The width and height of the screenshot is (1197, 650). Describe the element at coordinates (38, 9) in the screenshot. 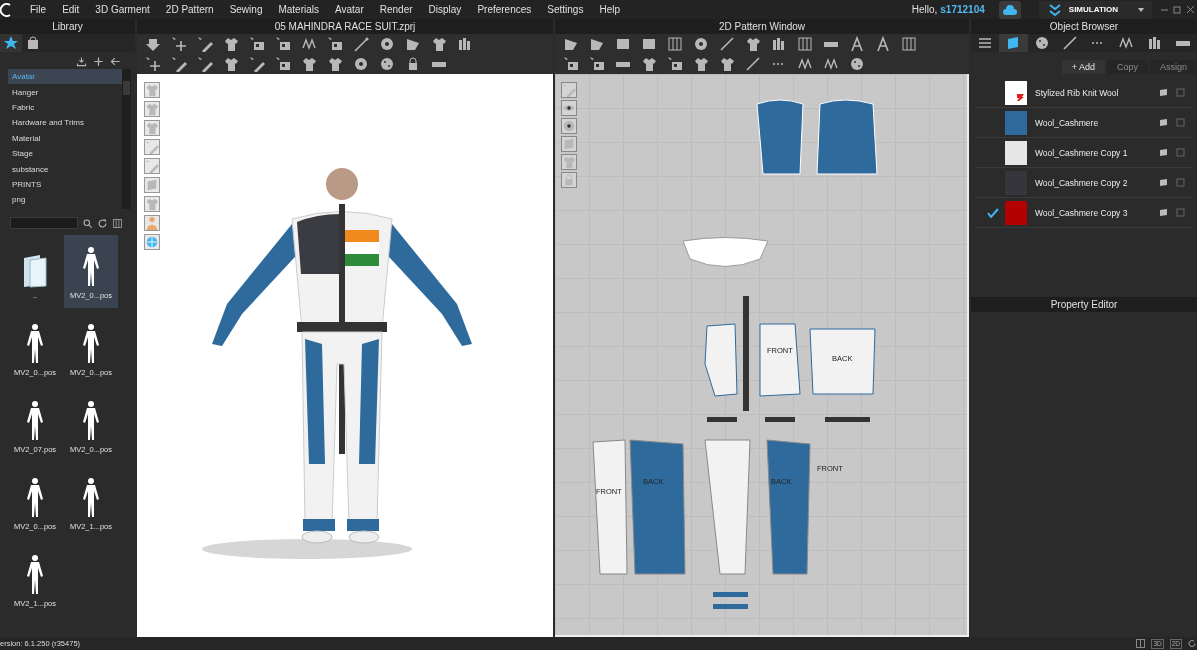

I see `menu-item: File` at that location.